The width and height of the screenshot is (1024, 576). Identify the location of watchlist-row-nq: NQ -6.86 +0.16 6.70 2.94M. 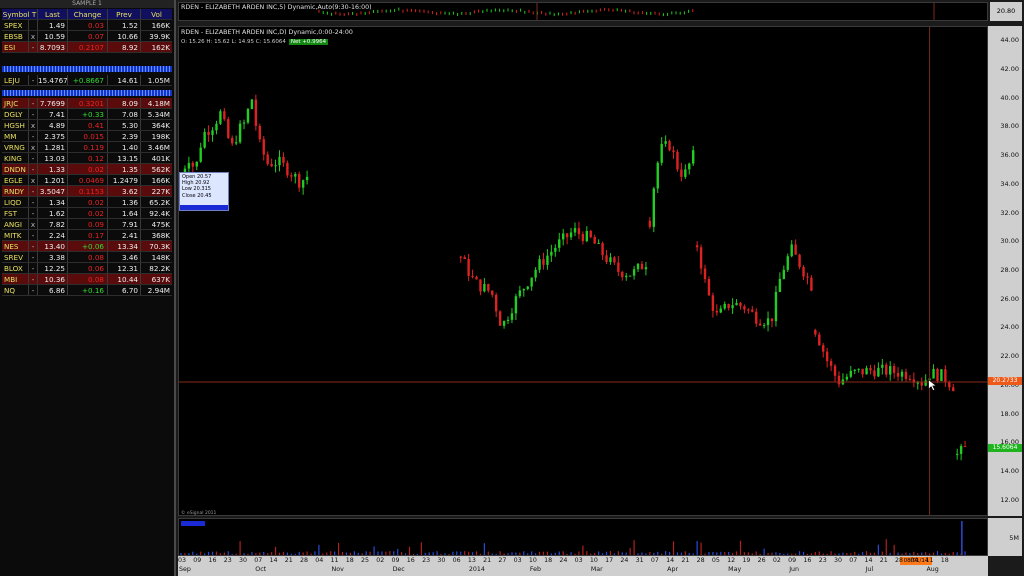
(87, 290).